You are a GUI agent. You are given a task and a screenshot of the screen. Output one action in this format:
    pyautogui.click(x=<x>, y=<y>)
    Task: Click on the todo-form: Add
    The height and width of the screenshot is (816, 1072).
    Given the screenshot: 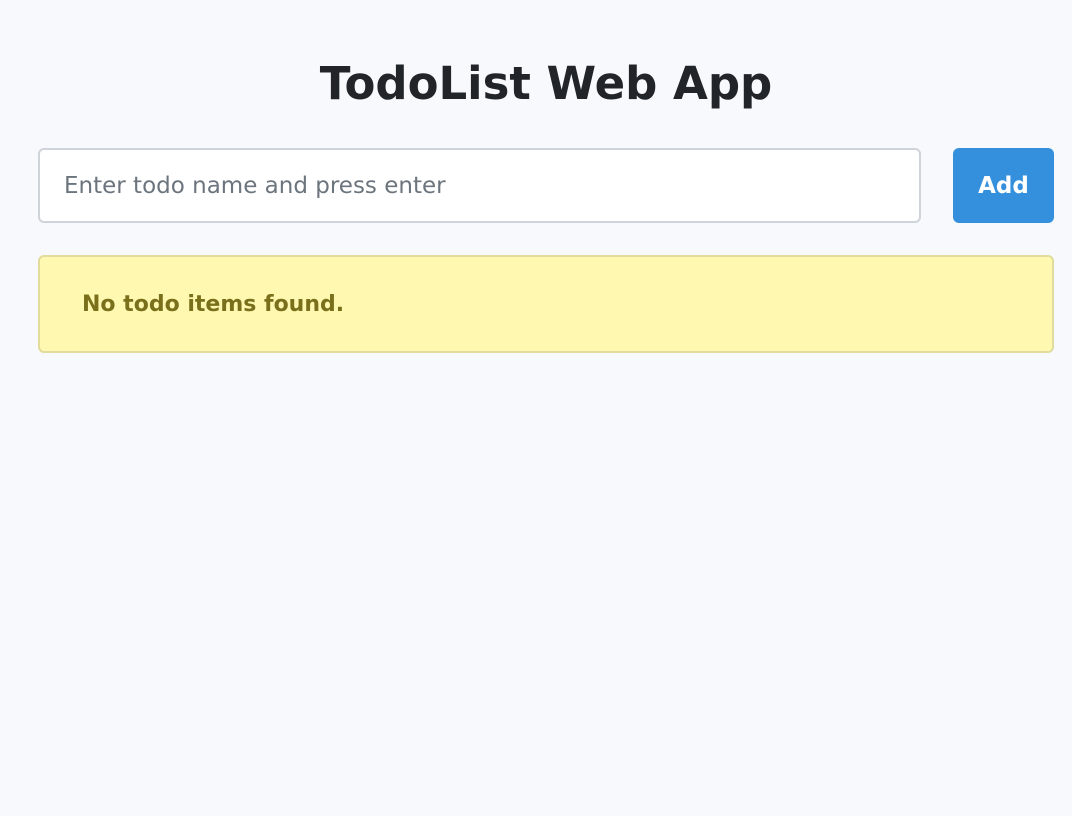 What is the action you would take?
    pyautogui.click(x=546, y=185)
    